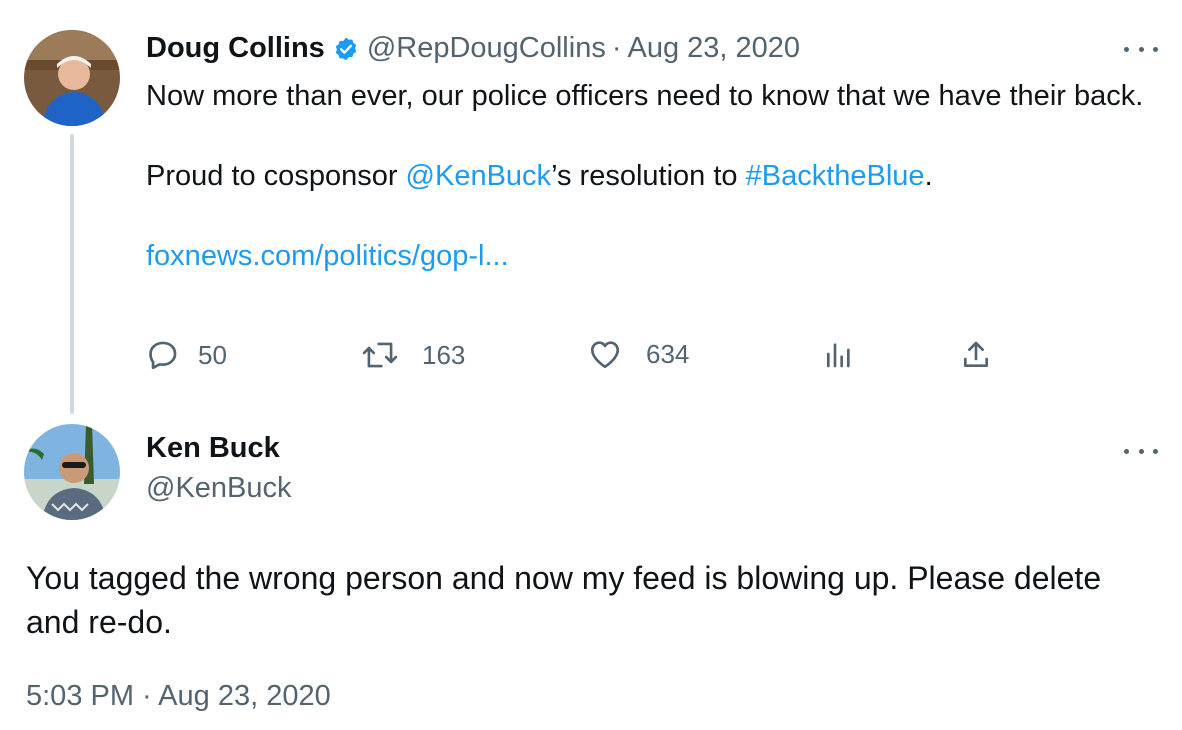  I want to click on like-button: 634, so click(638, 354).